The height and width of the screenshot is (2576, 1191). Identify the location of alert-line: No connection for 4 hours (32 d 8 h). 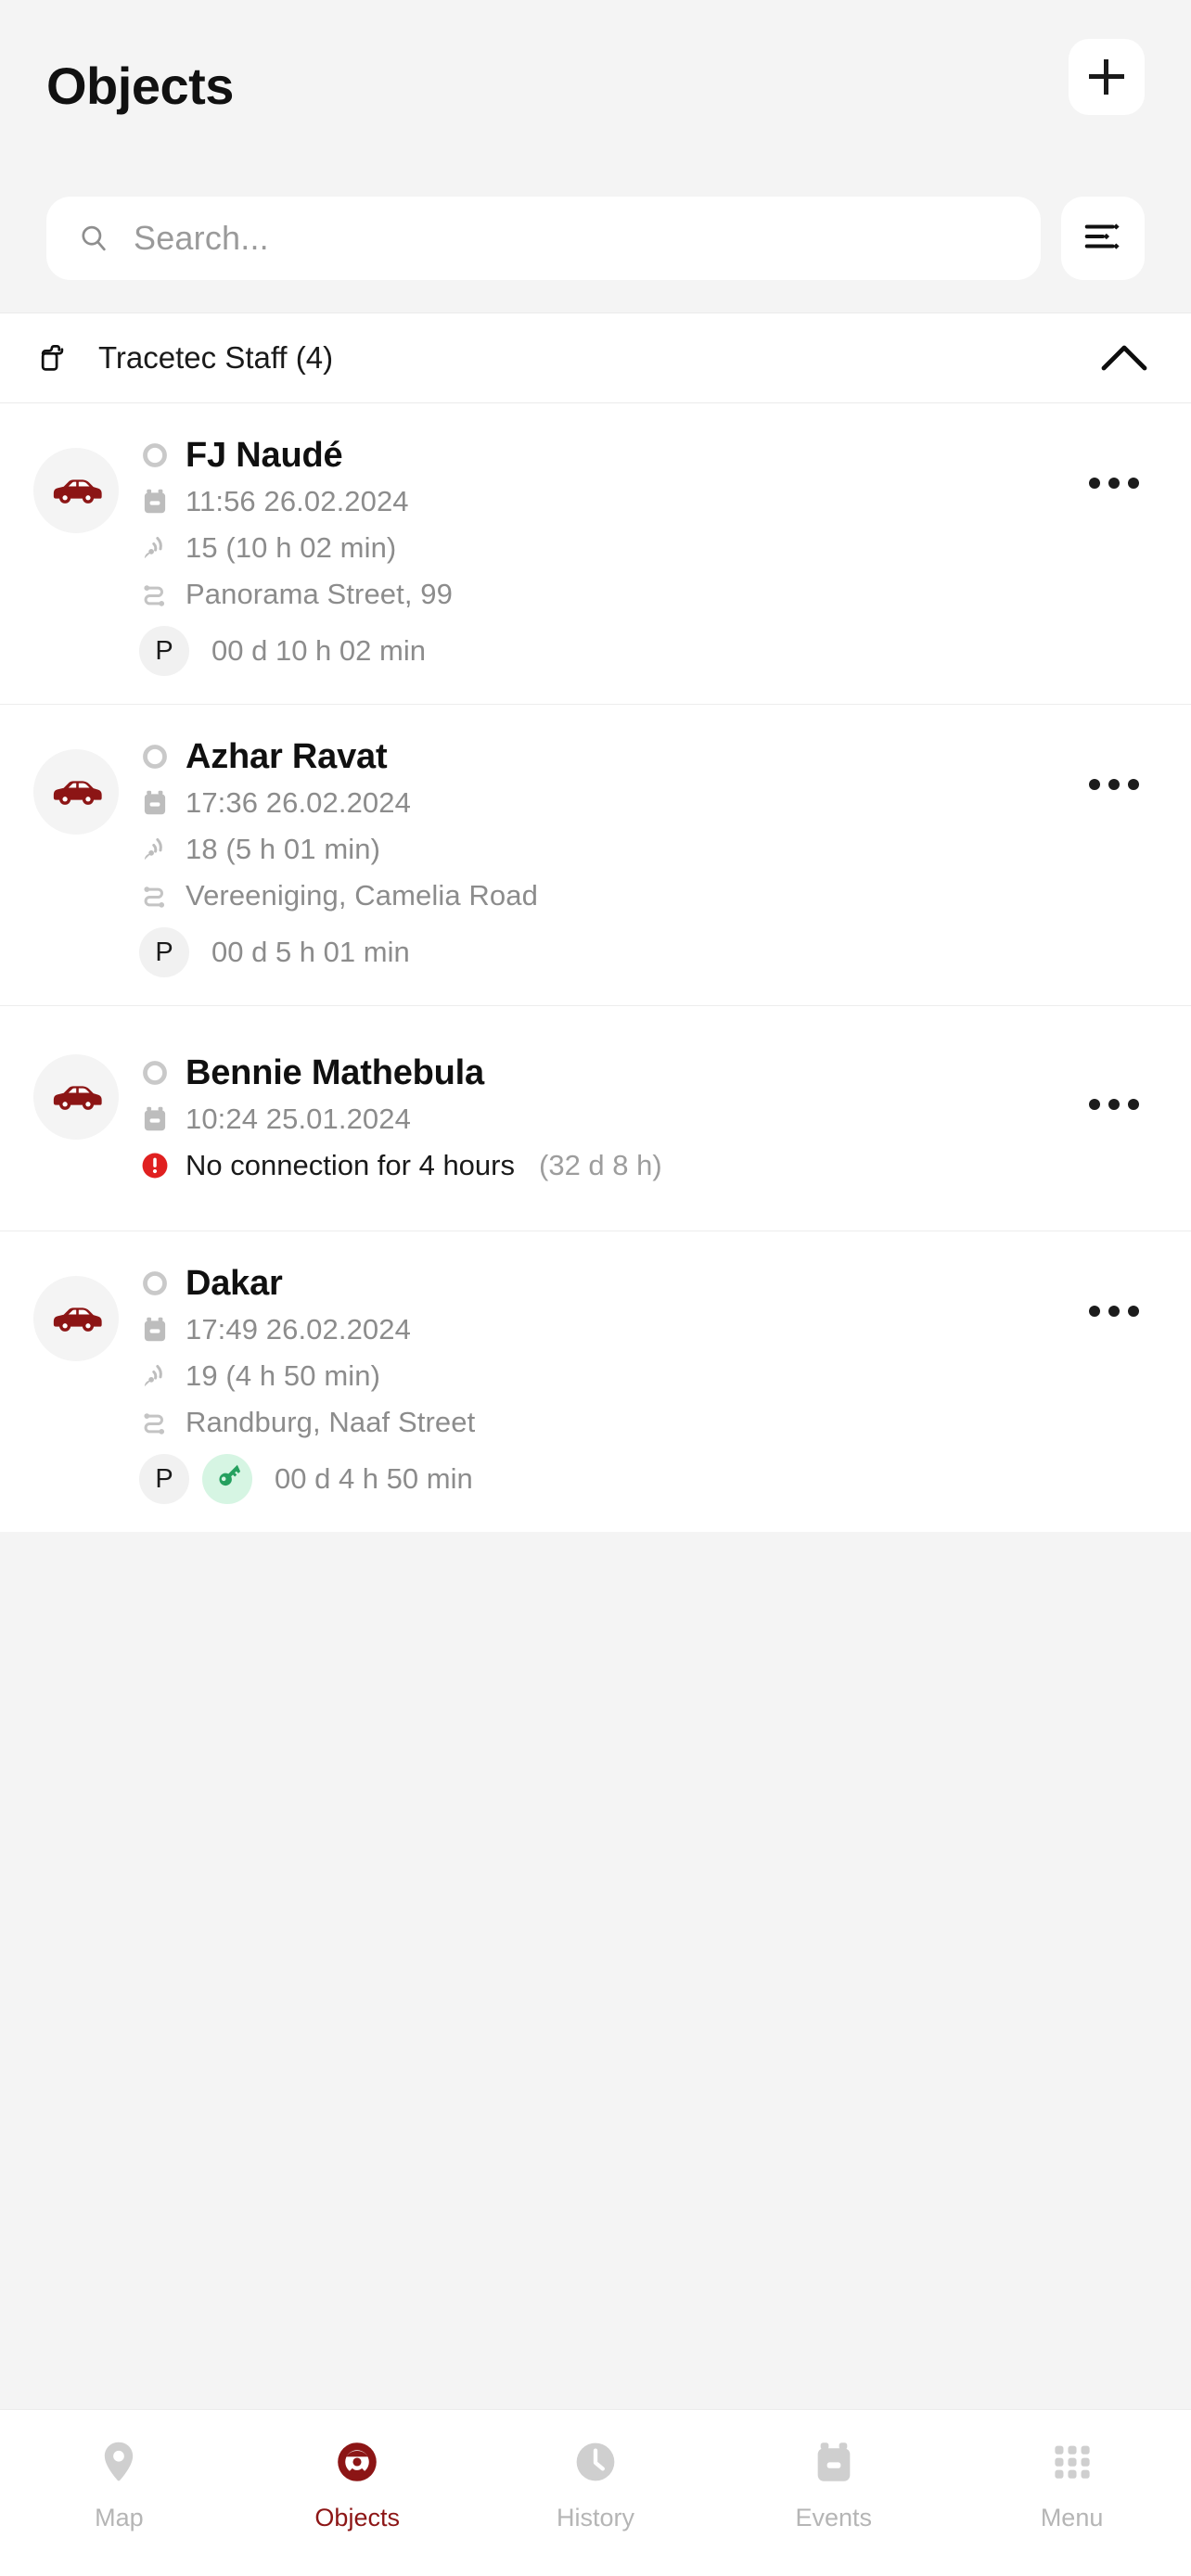
(606, 1165).